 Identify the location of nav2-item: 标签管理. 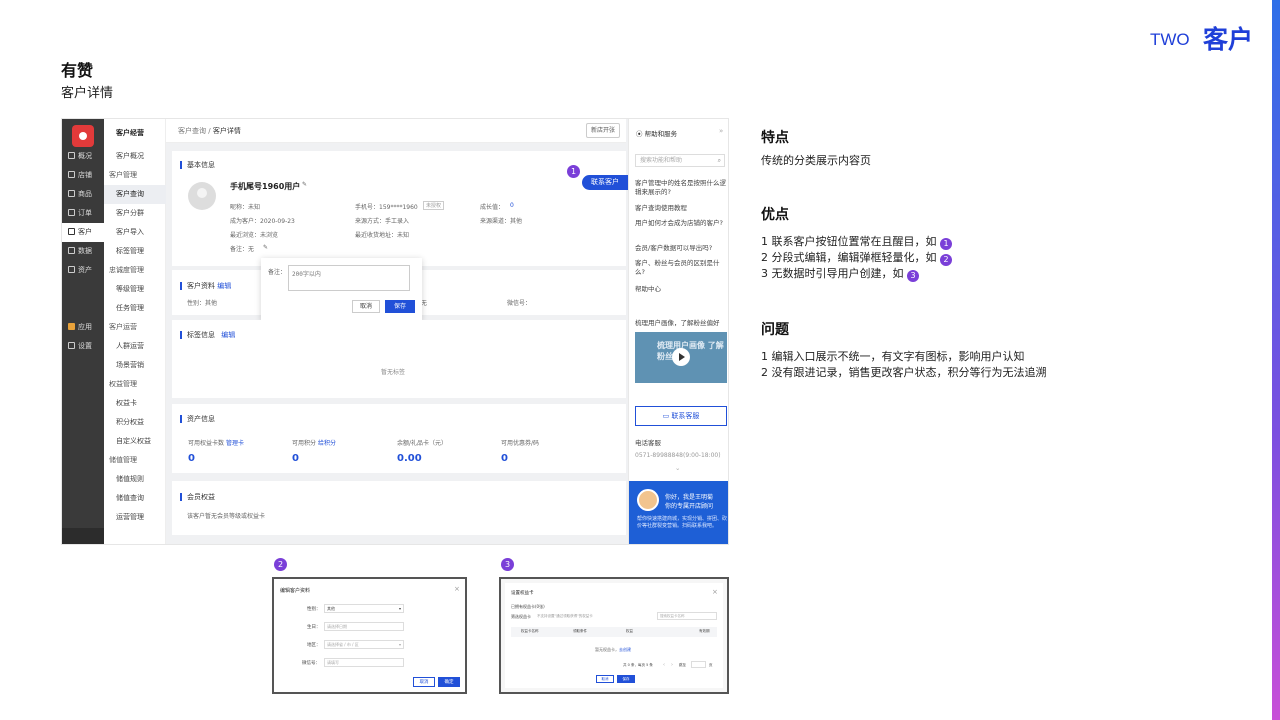
(135, 251).